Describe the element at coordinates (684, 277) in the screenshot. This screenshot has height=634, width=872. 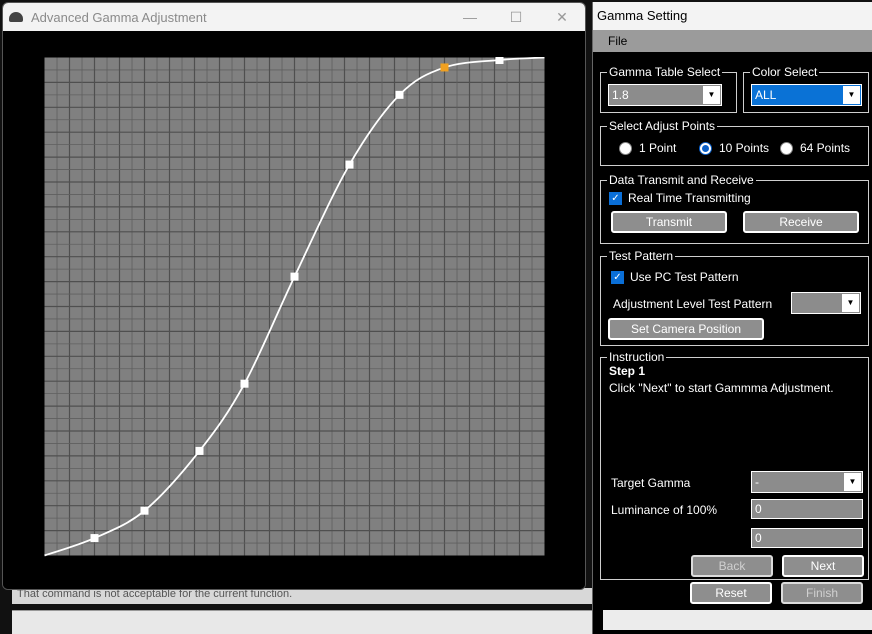
I see `use-pc-pattern-label: Use PC Test Pattern` at that location.